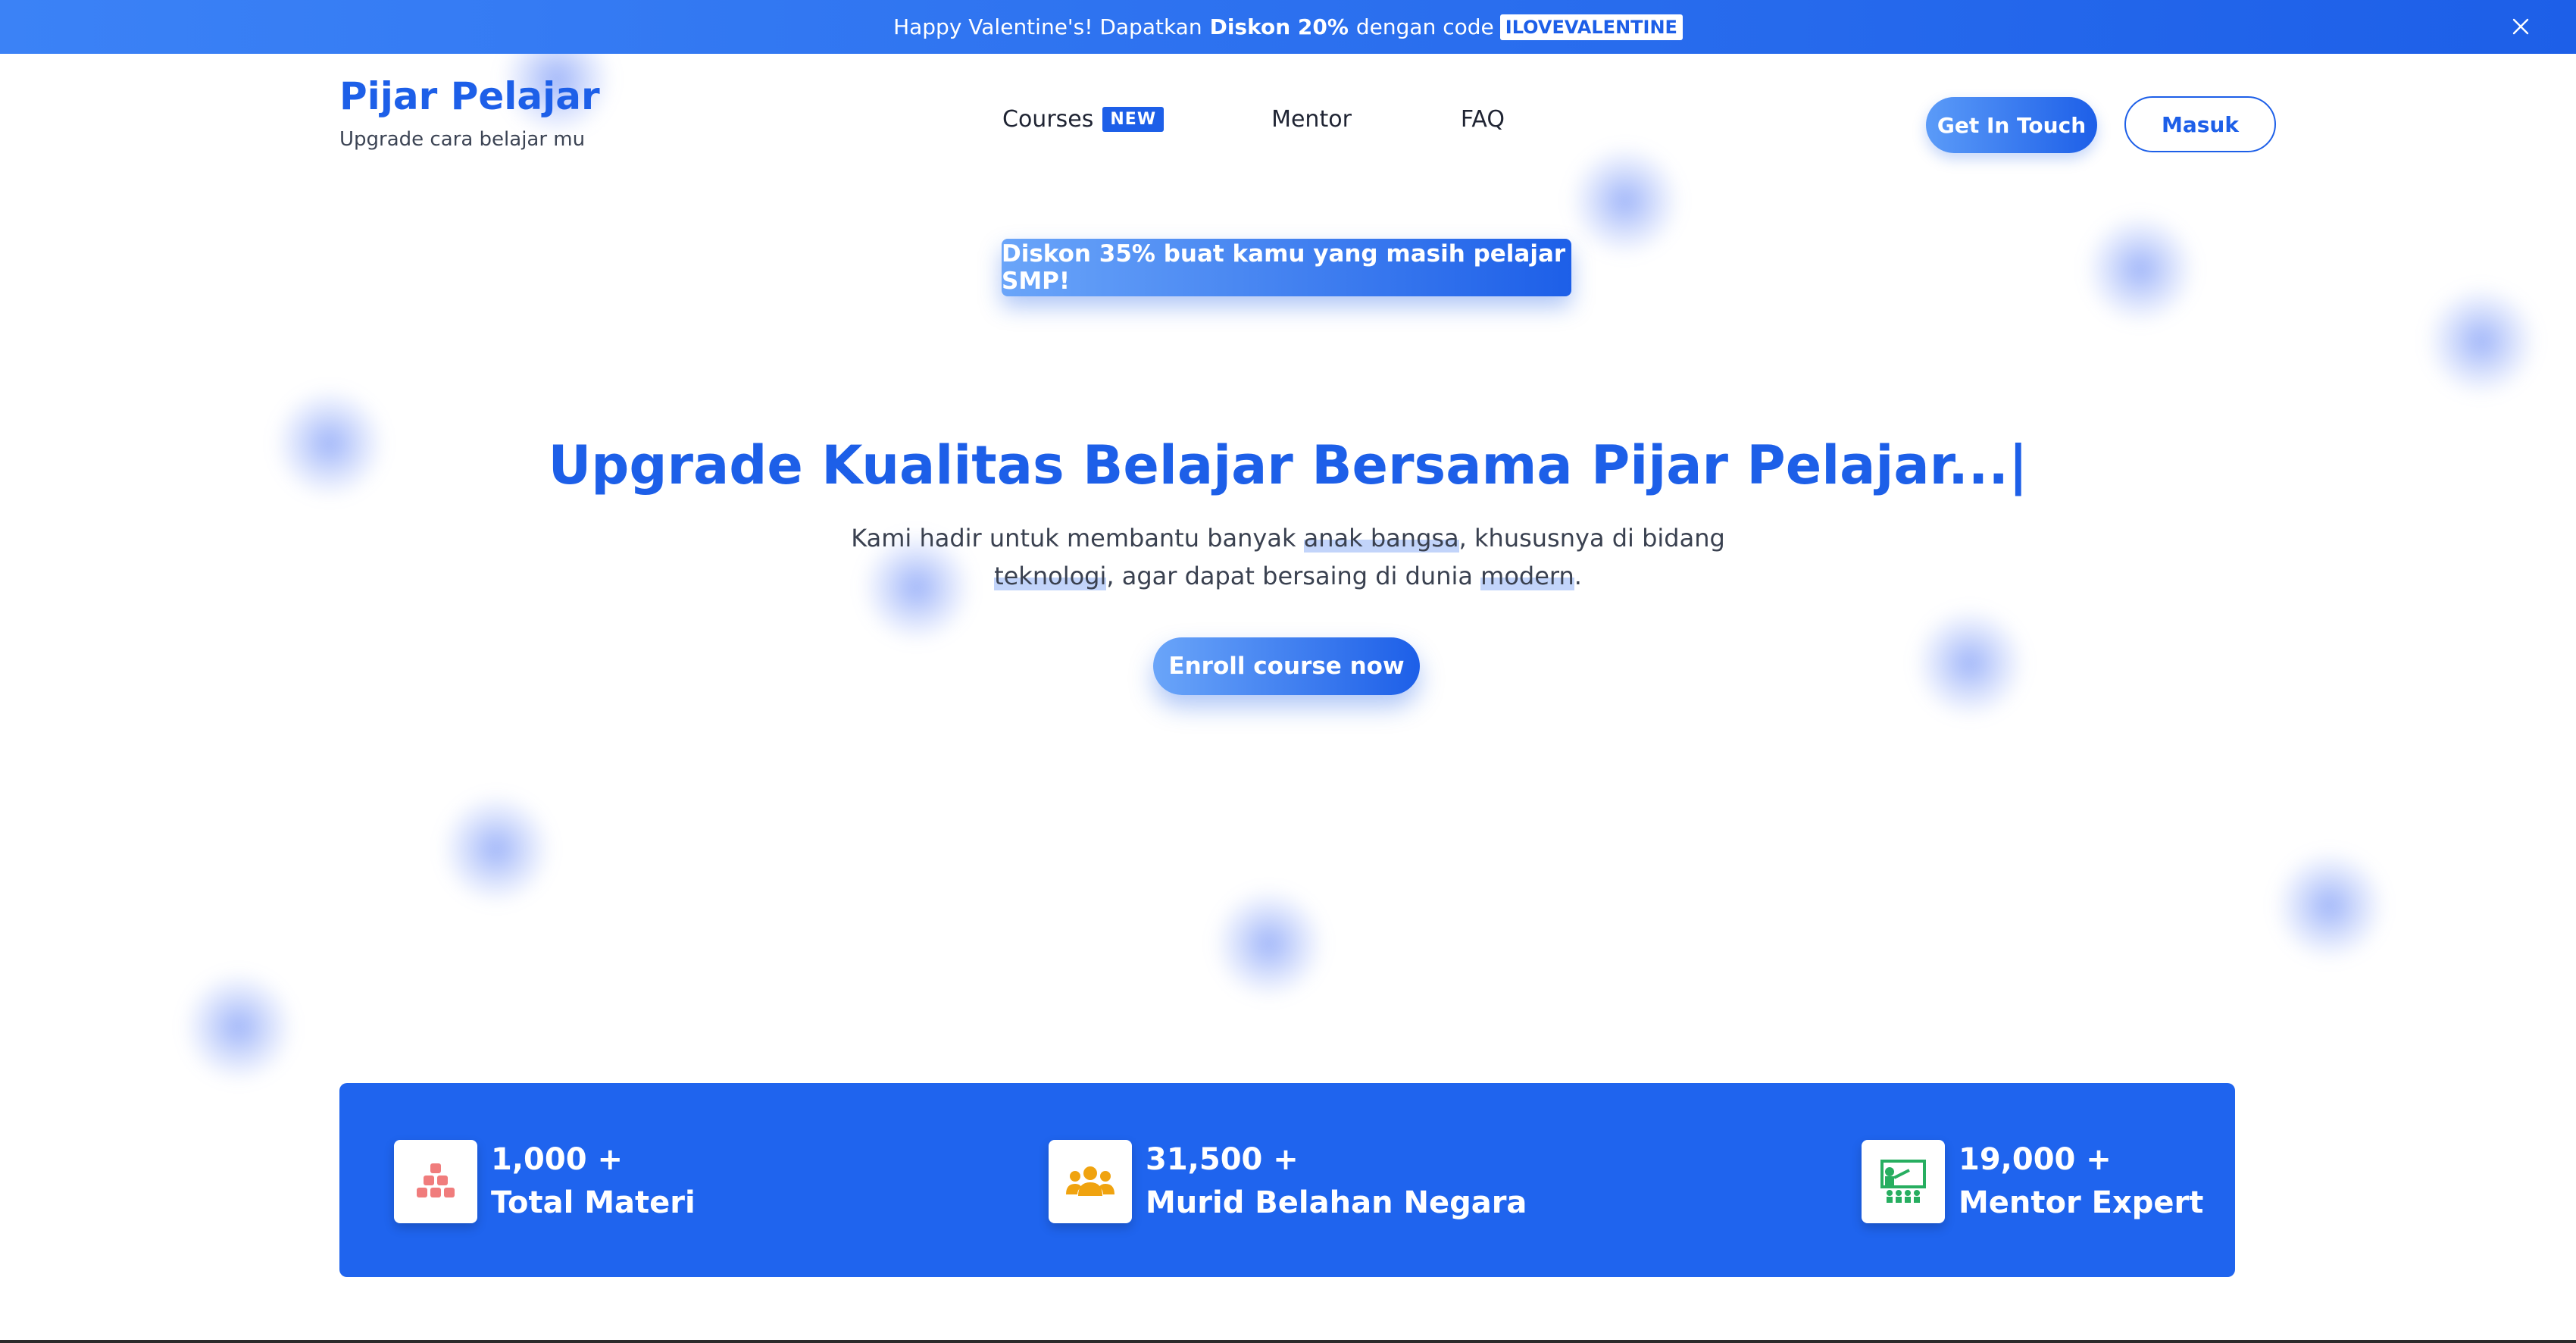  What do you see at coordinates (1223, 1159) in the screenshot?
I see `stat-value: 31,500 +` at bounding box center [1223, 1159].